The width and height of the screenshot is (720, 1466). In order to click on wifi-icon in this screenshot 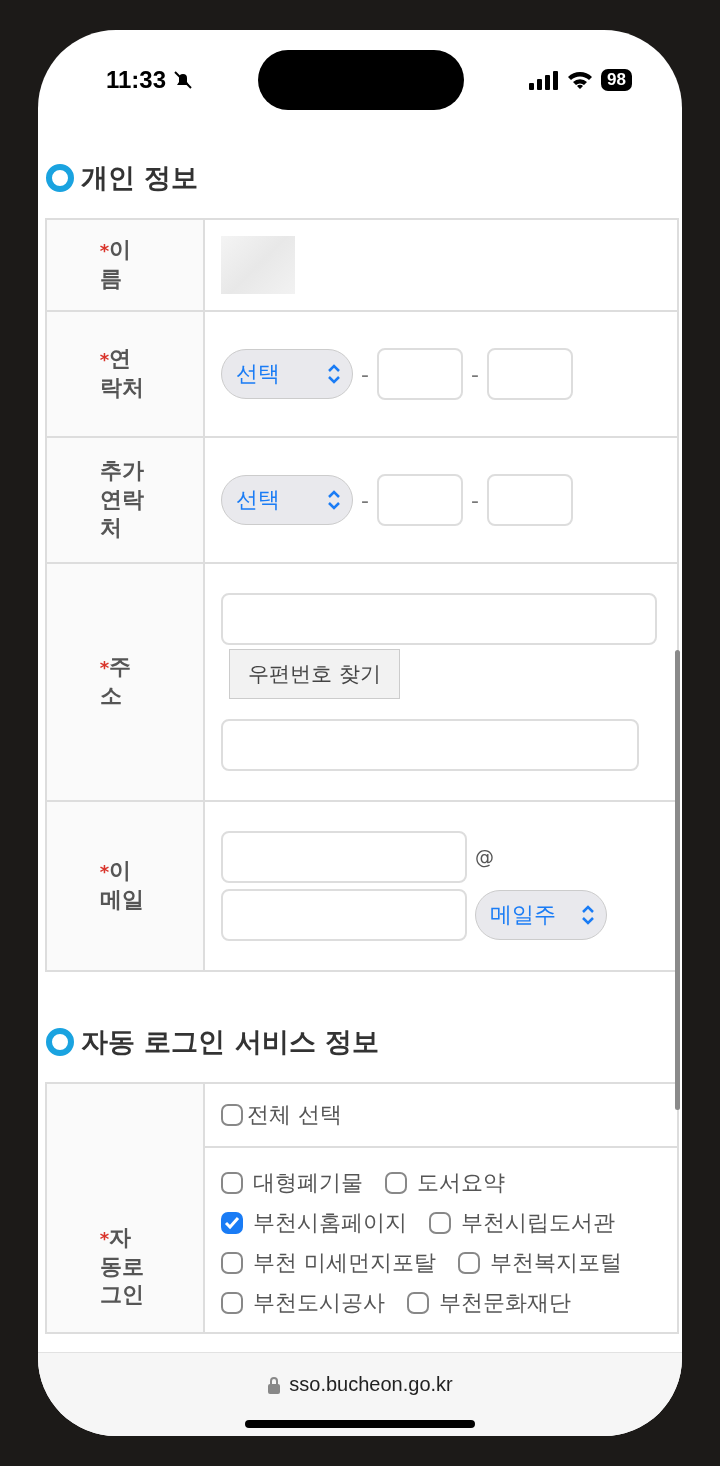, I will do `click(580, 80)`.